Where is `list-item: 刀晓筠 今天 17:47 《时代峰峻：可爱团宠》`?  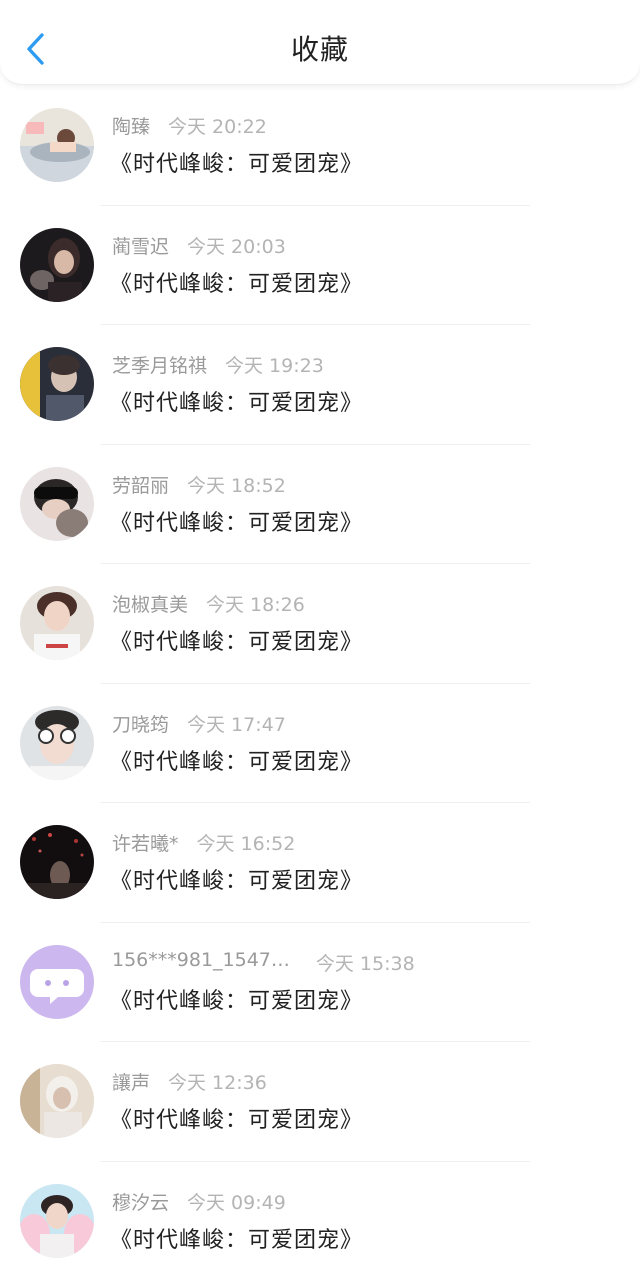 list-item: 刀晓筠 今天 17:47 《时代峰峻：可爱团宠》 is located at coordinates (320, 743).